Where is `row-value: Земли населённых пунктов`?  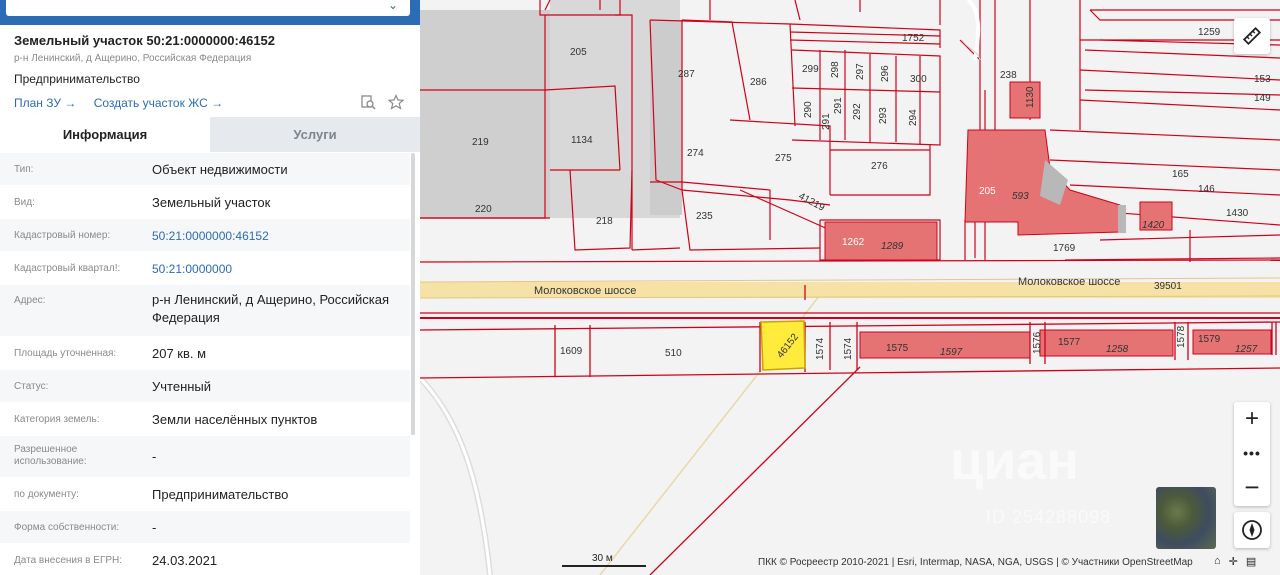 row-value: Земли населённых пунктов is located at coordinates (235, 419).